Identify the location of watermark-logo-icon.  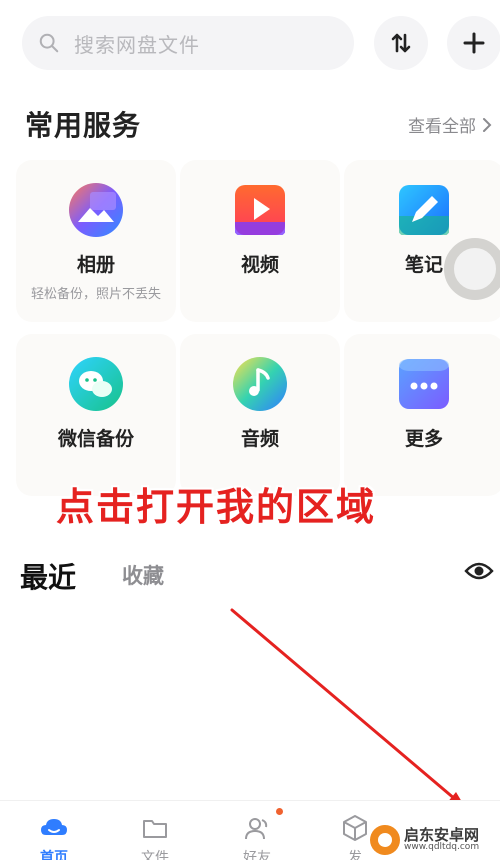
(385, 840).